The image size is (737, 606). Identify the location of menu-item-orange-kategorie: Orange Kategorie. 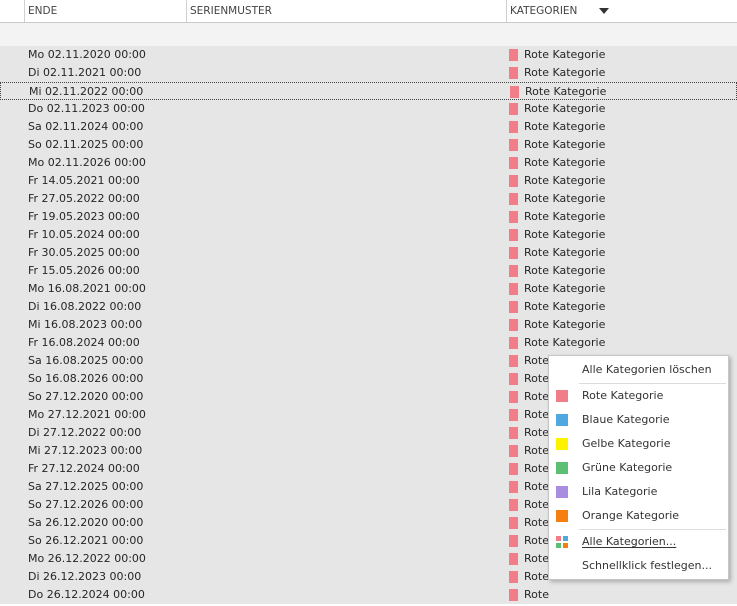
(638, 516).